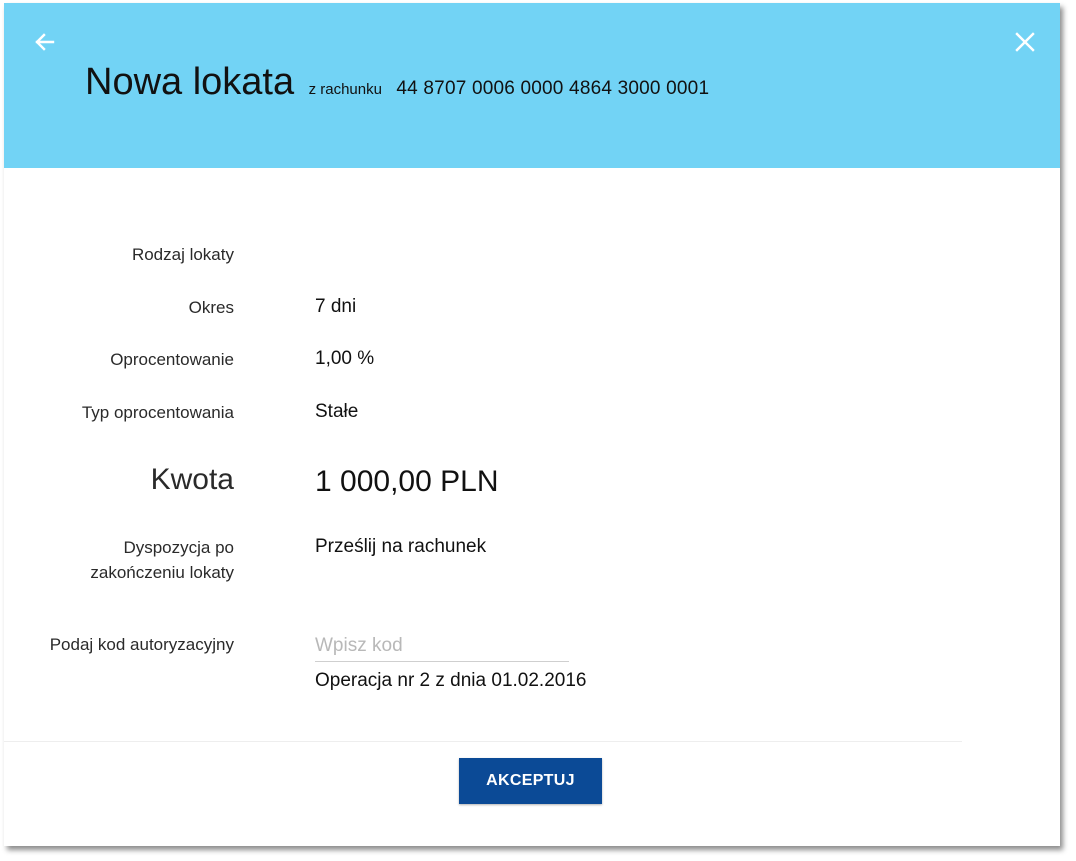 This screenshot has height=861, width=1076. What do you see at coordinates (336, 306) in the screenshot?
I see `period-value: 7 dni` at bounding box center [336, 306].